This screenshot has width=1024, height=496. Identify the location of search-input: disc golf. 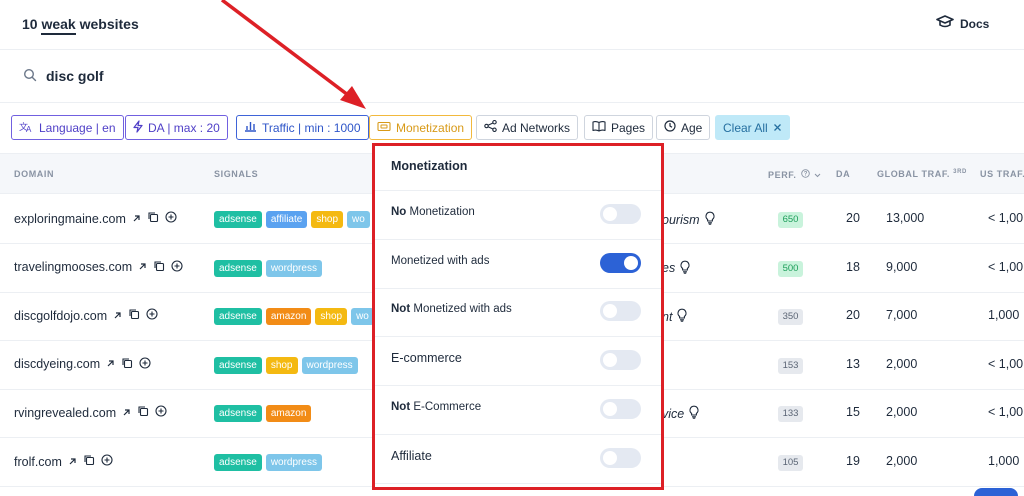
(75, 76).